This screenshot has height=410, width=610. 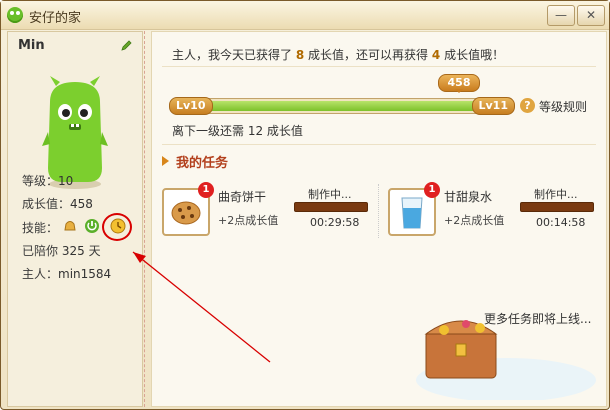 I want to click on days-unit: 天, so click(x=94, y=251).